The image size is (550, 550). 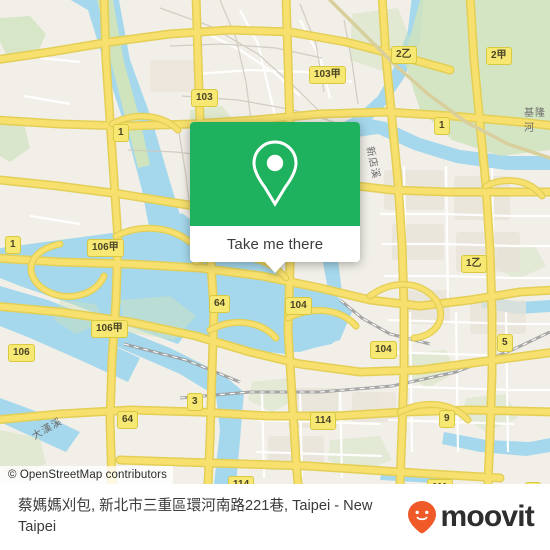 I want to click on callout-card-action: Take me there, so click(x=275, y=244).